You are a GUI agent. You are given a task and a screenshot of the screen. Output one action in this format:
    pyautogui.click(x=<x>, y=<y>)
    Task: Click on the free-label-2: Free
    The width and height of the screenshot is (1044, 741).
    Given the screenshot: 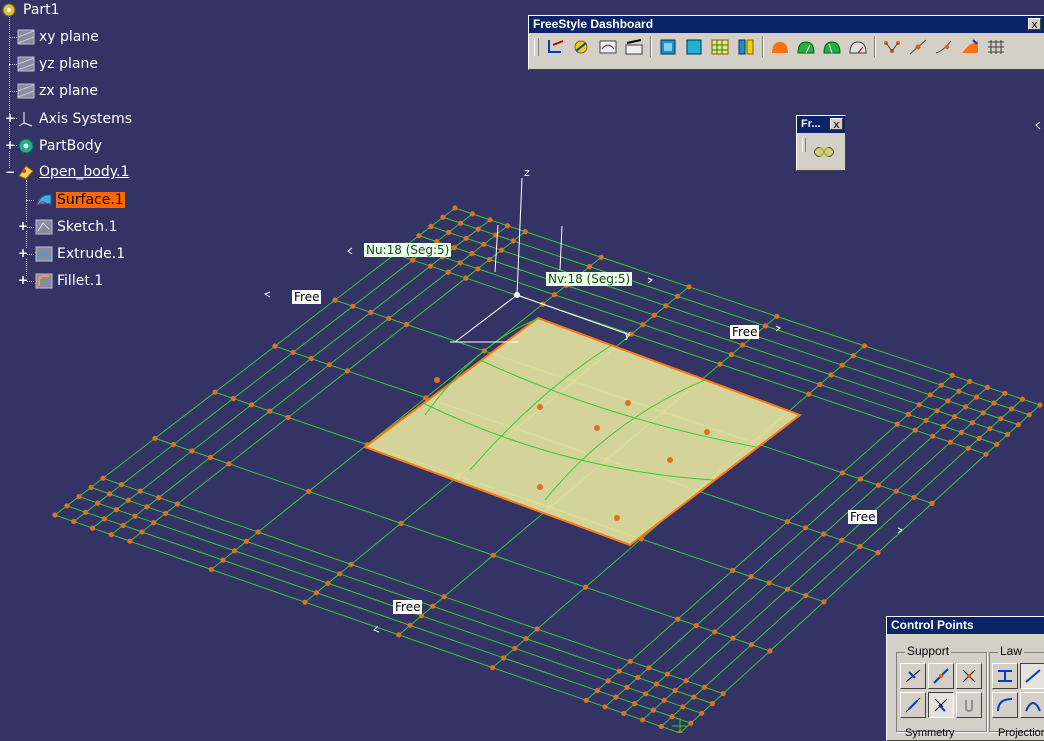 What is the action you would take?
    pyautogui.click(x=745, y=332)
    